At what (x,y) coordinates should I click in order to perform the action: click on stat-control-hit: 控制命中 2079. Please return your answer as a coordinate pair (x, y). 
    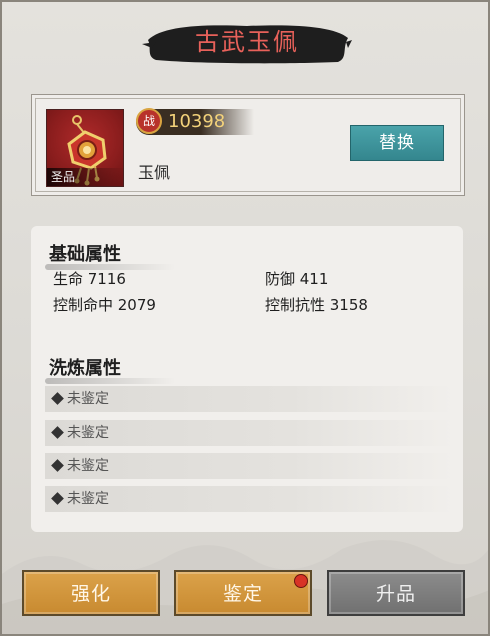
    Looking at the image, I should click on (104, 305).